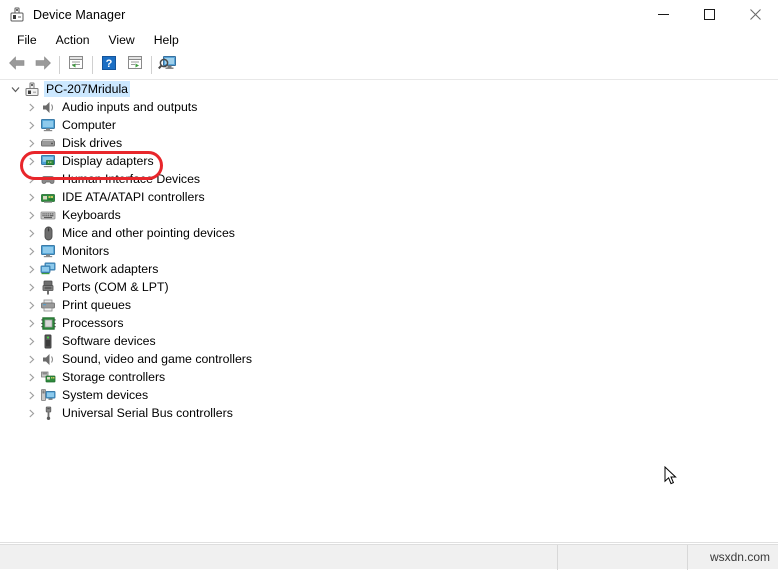 The height and width of the screenshot is (570, 778). I want to click on update-driver-button, so click(135, 65).